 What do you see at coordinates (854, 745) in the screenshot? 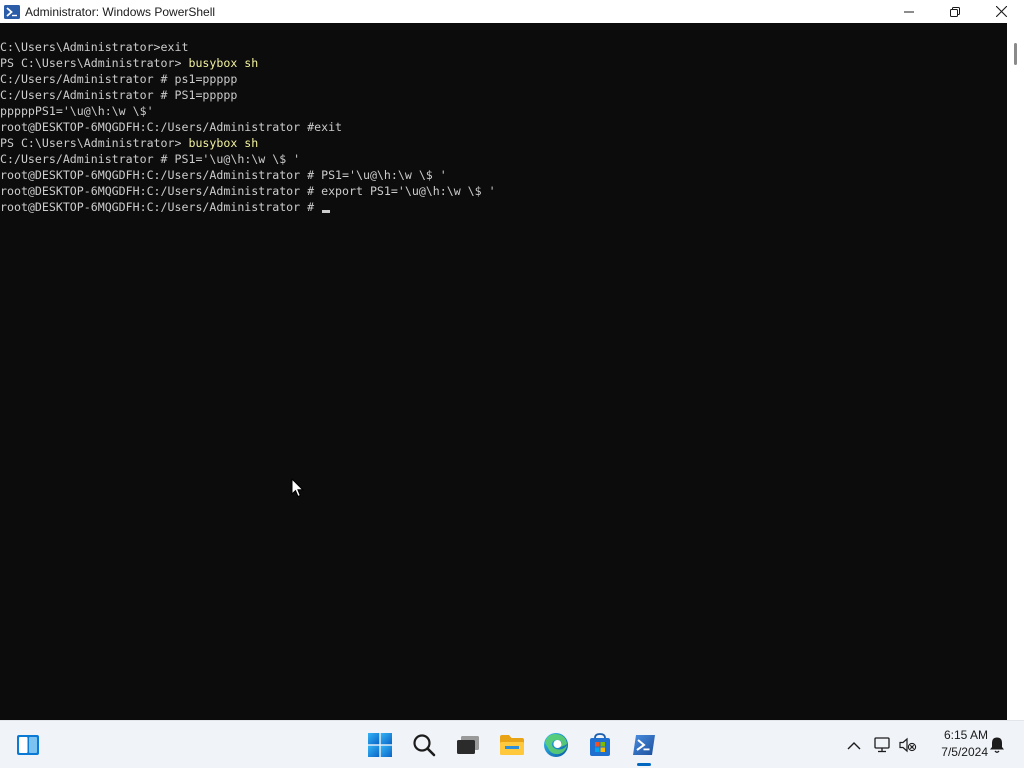
I see `show-hidden-icons-chevron` at bounding box center [854, 745].